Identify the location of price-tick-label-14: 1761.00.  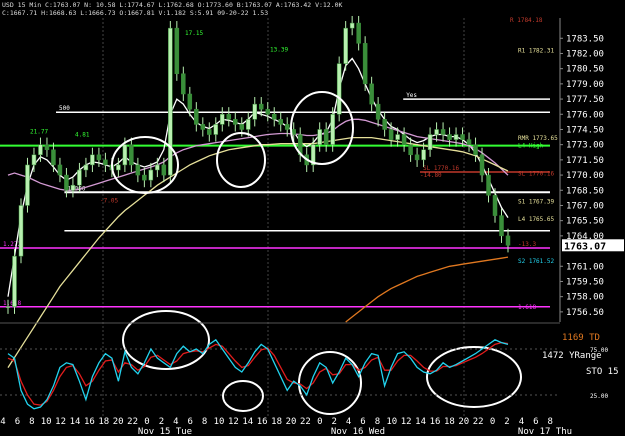
(585, 267).